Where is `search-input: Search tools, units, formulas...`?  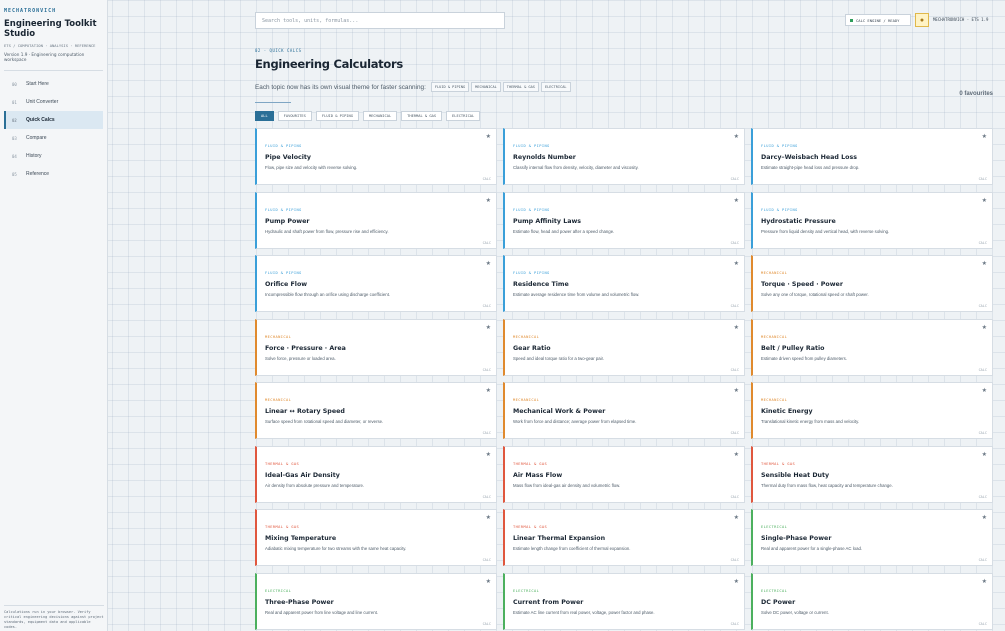 search-input: Search tools, units, formulas... is located at coordinates (380, 20).